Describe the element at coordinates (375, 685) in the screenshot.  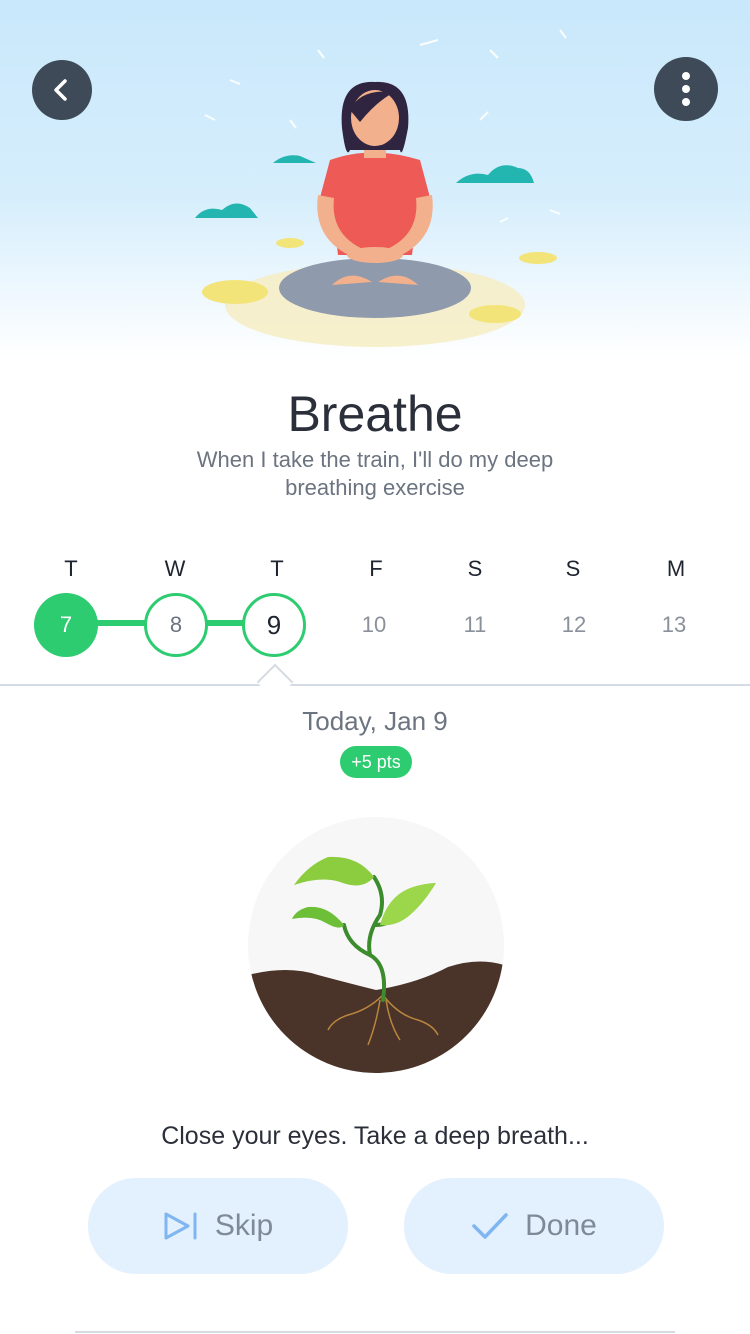
I see `section-divider` at that location.